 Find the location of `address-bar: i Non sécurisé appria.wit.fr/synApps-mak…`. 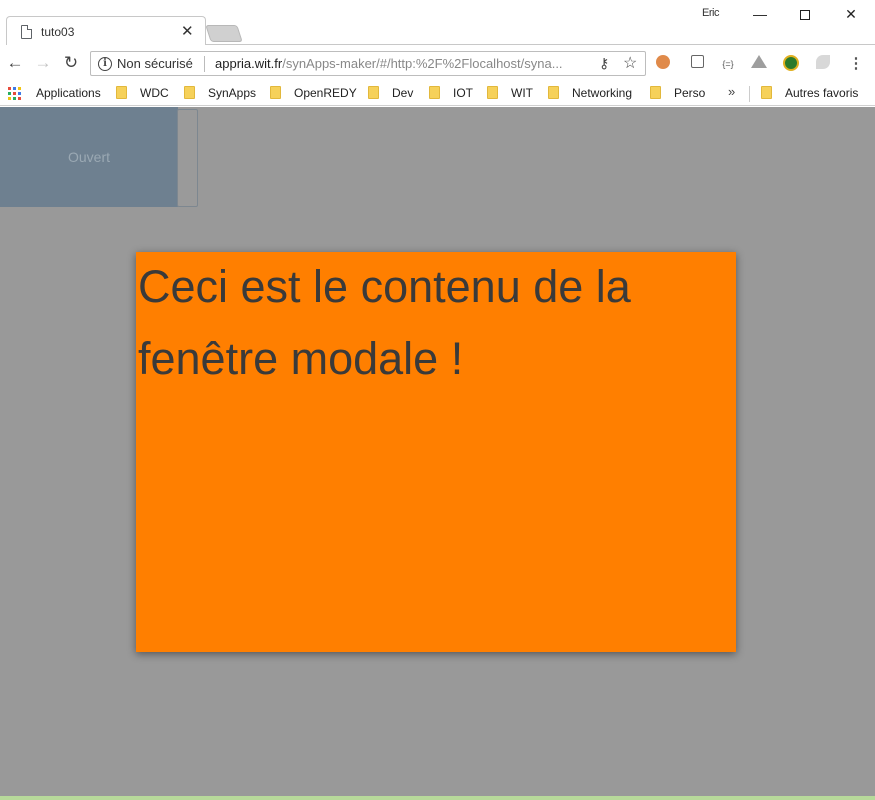

address-bar: i Non sécurisé appria.wit.fr/synApps-mak… is located at coordinates (368, 63).